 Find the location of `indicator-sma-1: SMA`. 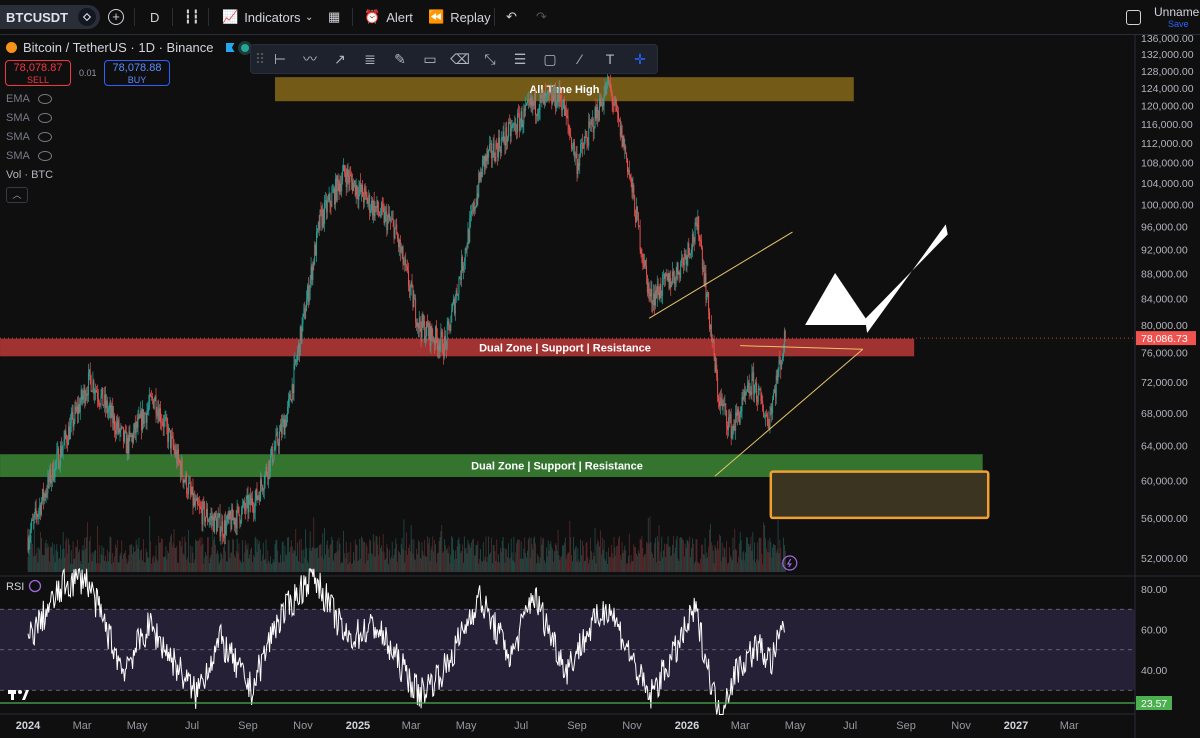

indicator-sma-1: SMA is located at coordinates (29, 118).